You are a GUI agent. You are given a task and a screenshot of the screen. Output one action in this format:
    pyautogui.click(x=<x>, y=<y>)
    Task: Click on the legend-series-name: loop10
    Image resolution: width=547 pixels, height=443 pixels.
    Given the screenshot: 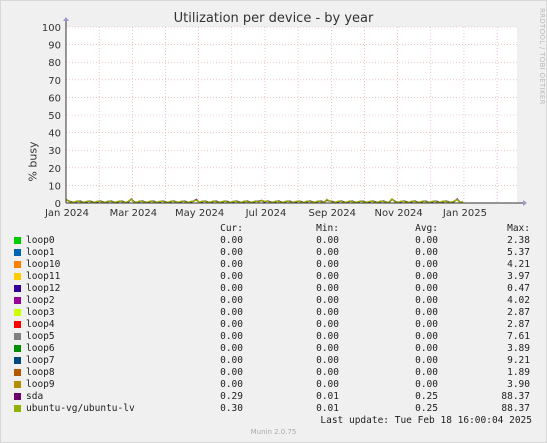 What is the action you would take?
    pyautogui.click(x=43, y=264)
    